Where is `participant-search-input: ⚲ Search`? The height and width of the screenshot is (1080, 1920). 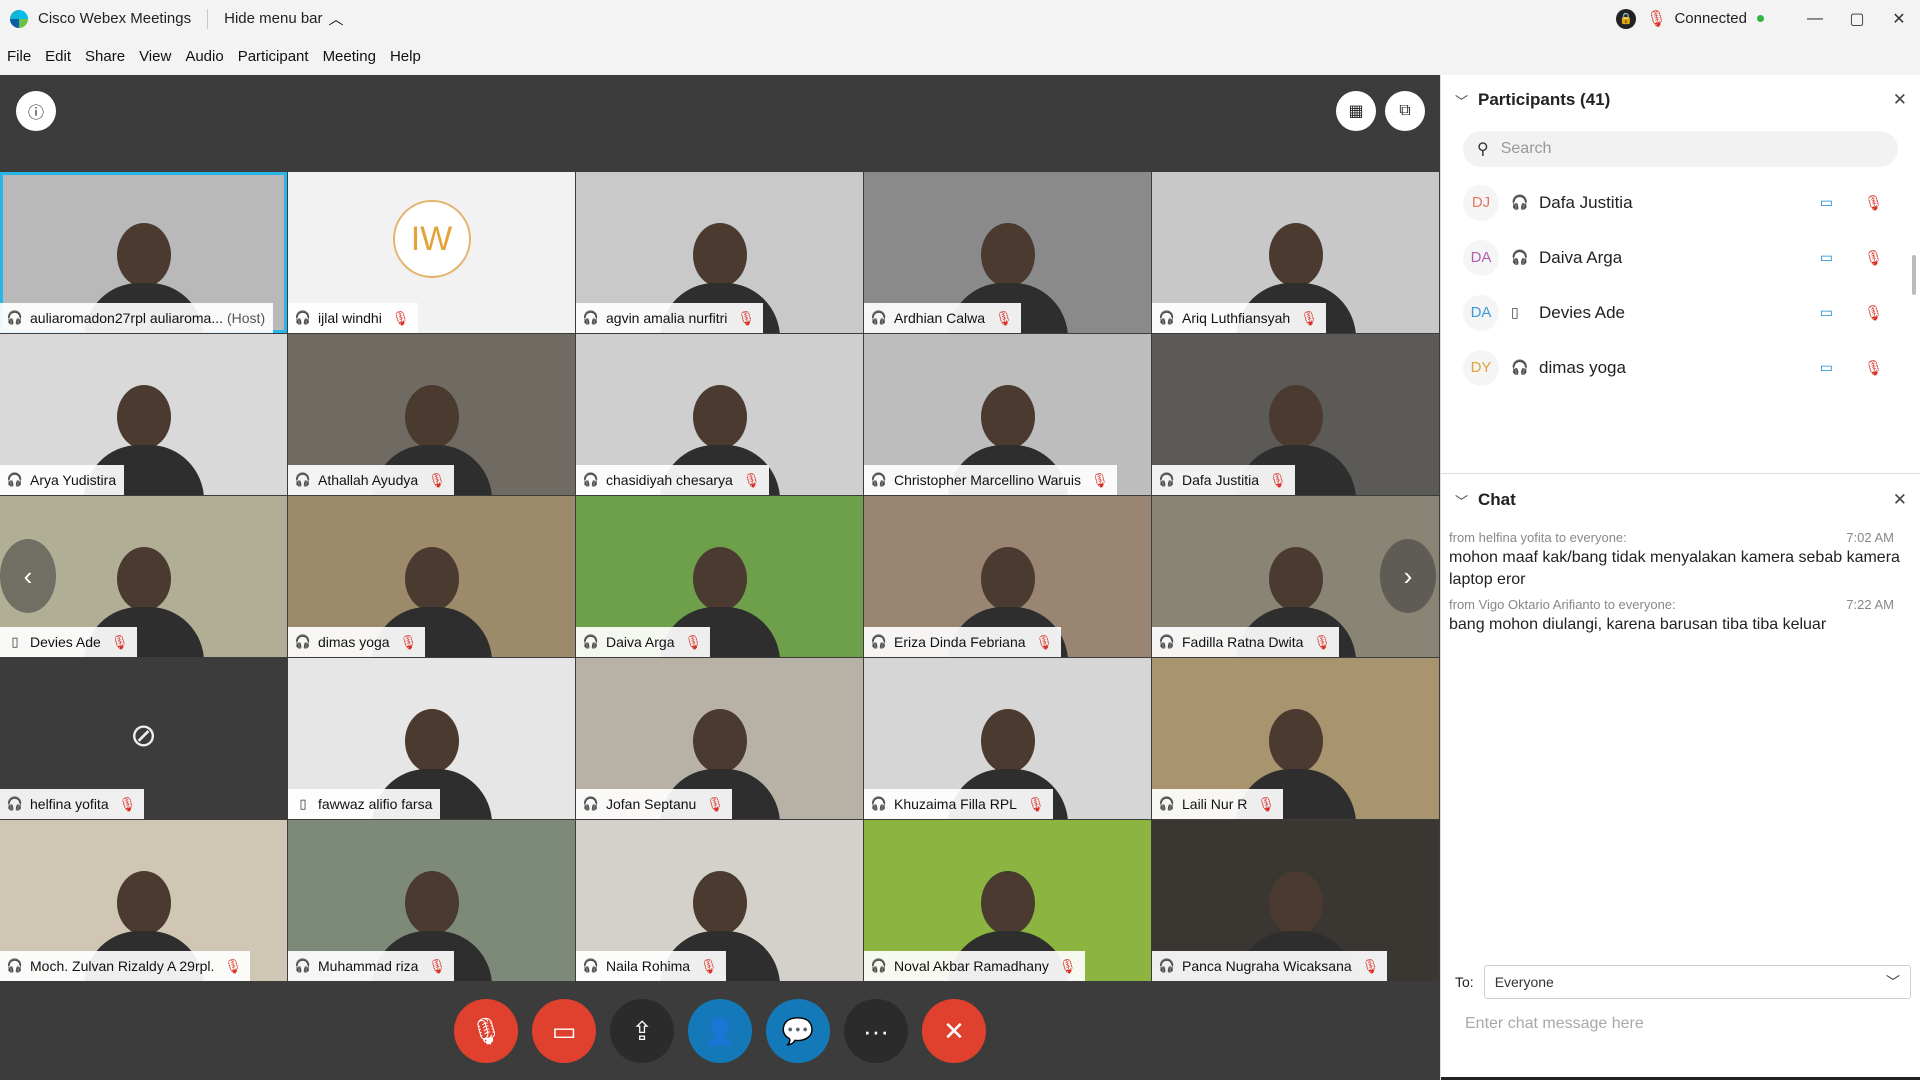 participant-search-input: ⚲ Search is located at coordinates (1680, 149).